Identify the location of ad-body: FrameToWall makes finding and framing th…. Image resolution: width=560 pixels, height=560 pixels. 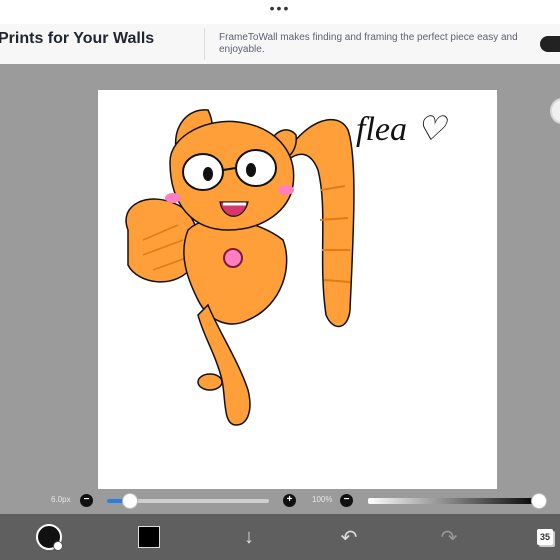
(369, 44).